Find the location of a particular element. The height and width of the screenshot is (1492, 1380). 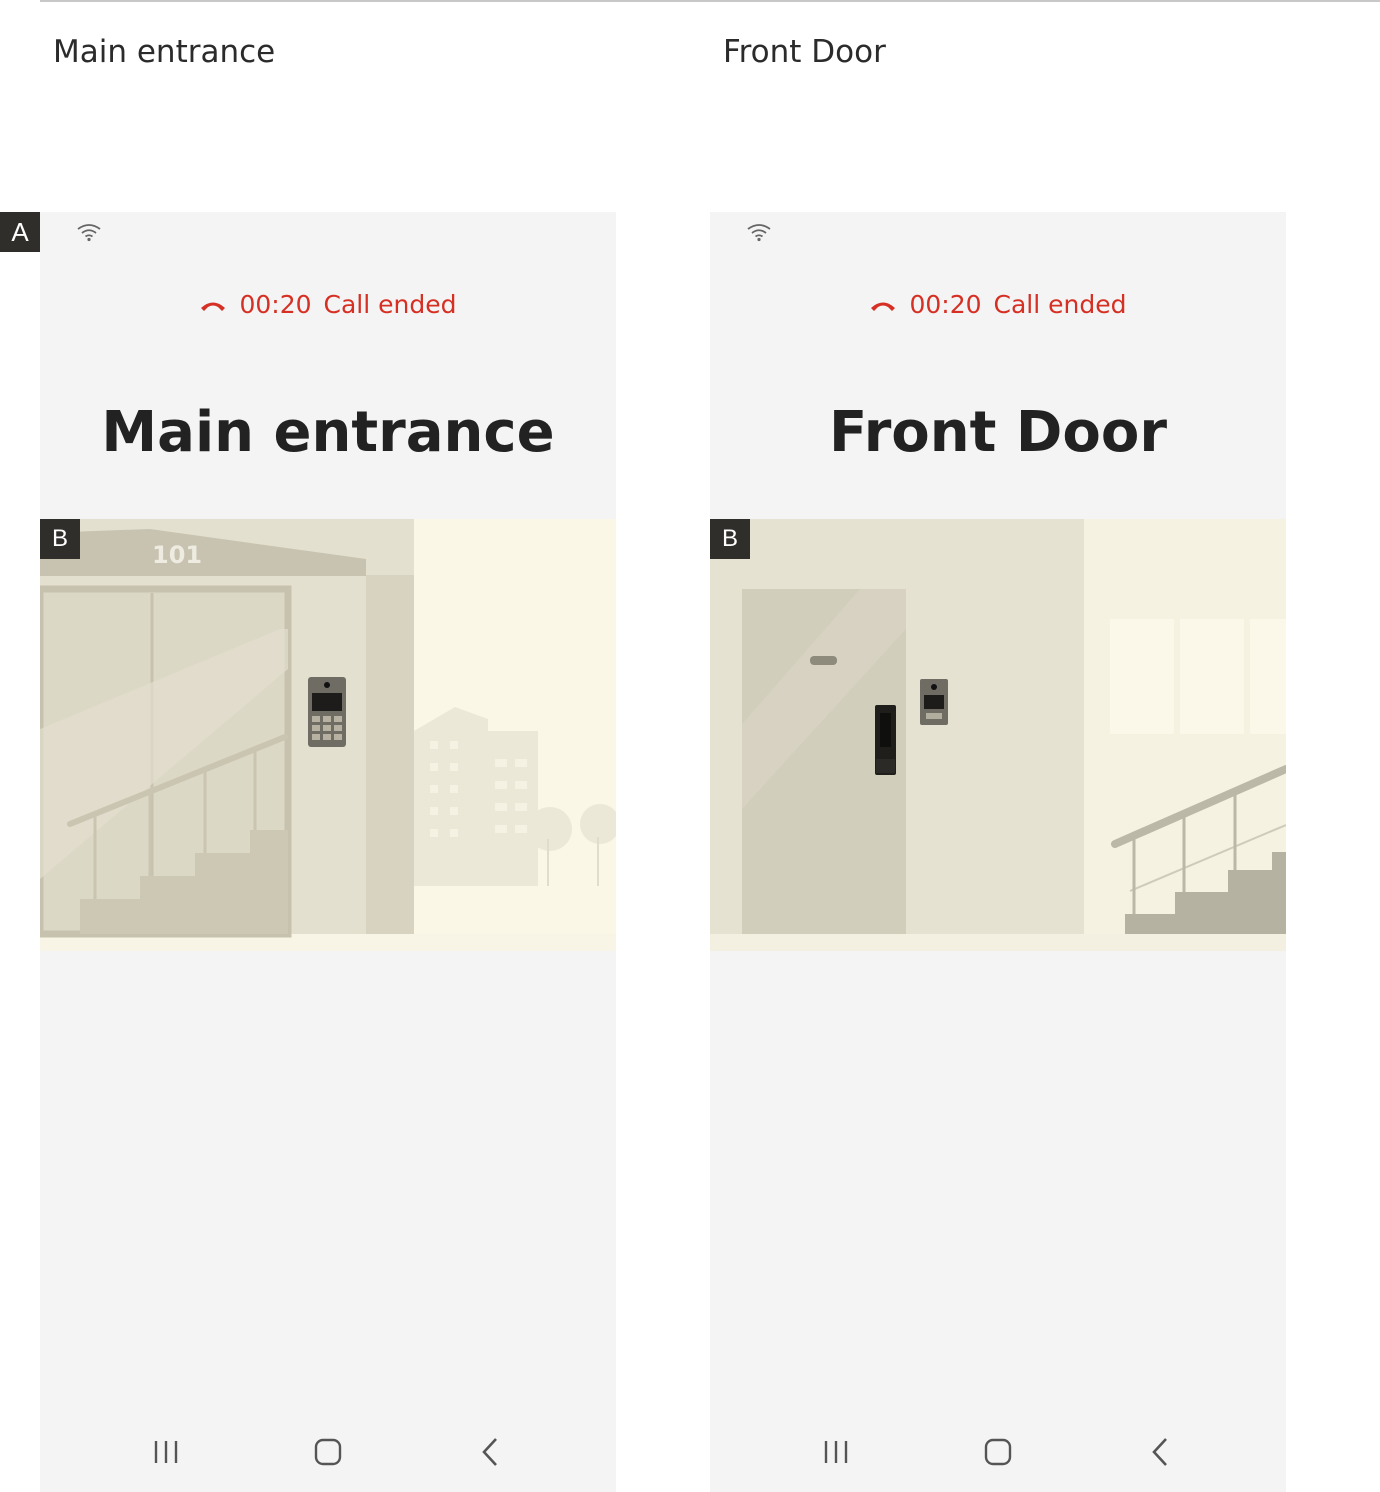

building-number: 101 is located at coordinates (177, 555).